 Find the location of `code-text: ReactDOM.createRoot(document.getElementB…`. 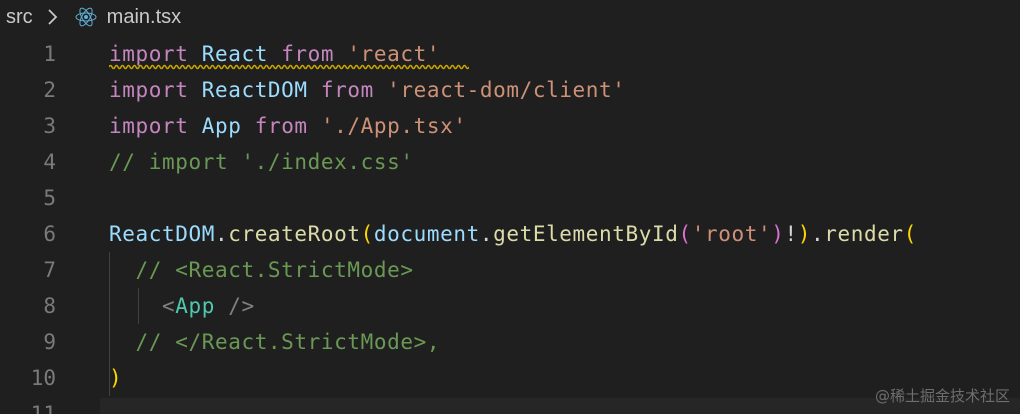

code-text: ReactDOM.createRoot(document.getElementB… is located at coordinates (513, 234).